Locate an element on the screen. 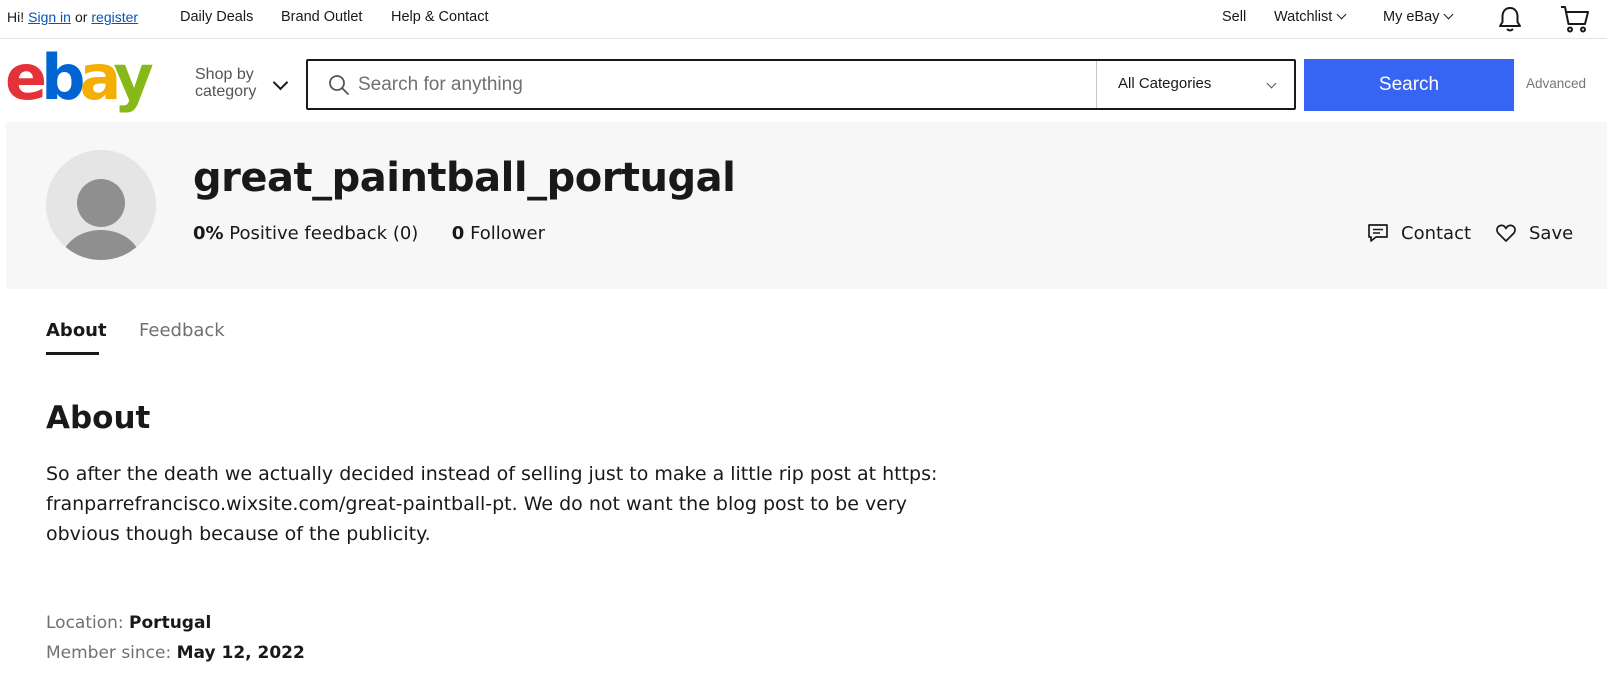  save-label: Save is located at coordinates (1551, 233).